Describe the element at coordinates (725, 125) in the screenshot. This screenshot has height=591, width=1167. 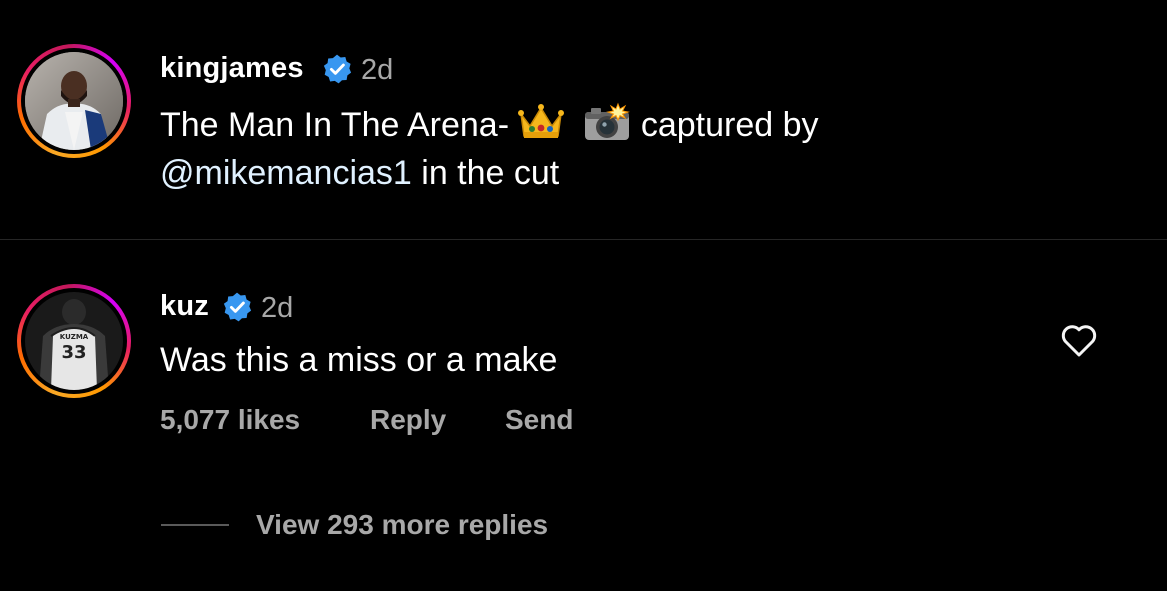
I see `caption-text-2: captured by` at that location.